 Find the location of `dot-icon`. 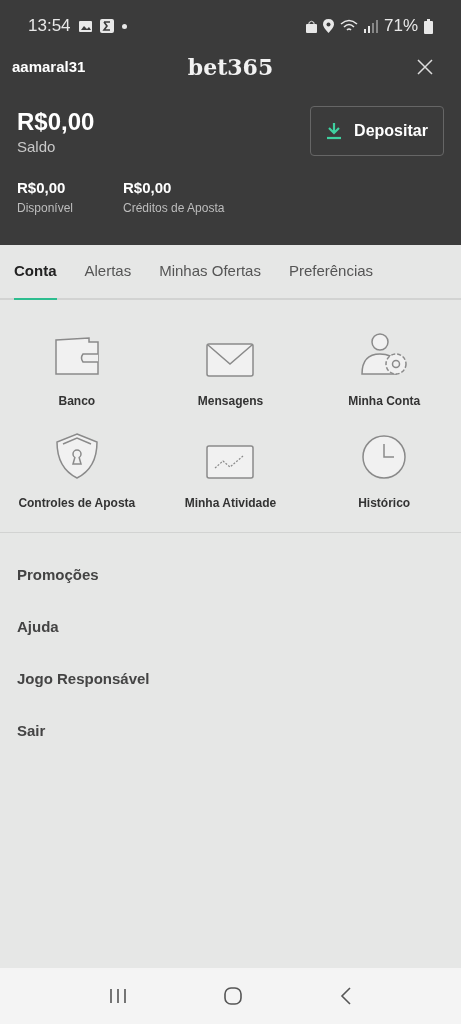

dot-icon is located at coordinates (124, 26).